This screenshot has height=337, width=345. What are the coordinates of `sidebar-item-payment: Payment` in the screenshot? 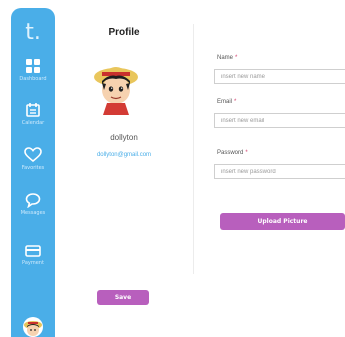 It's located at (33, 255).